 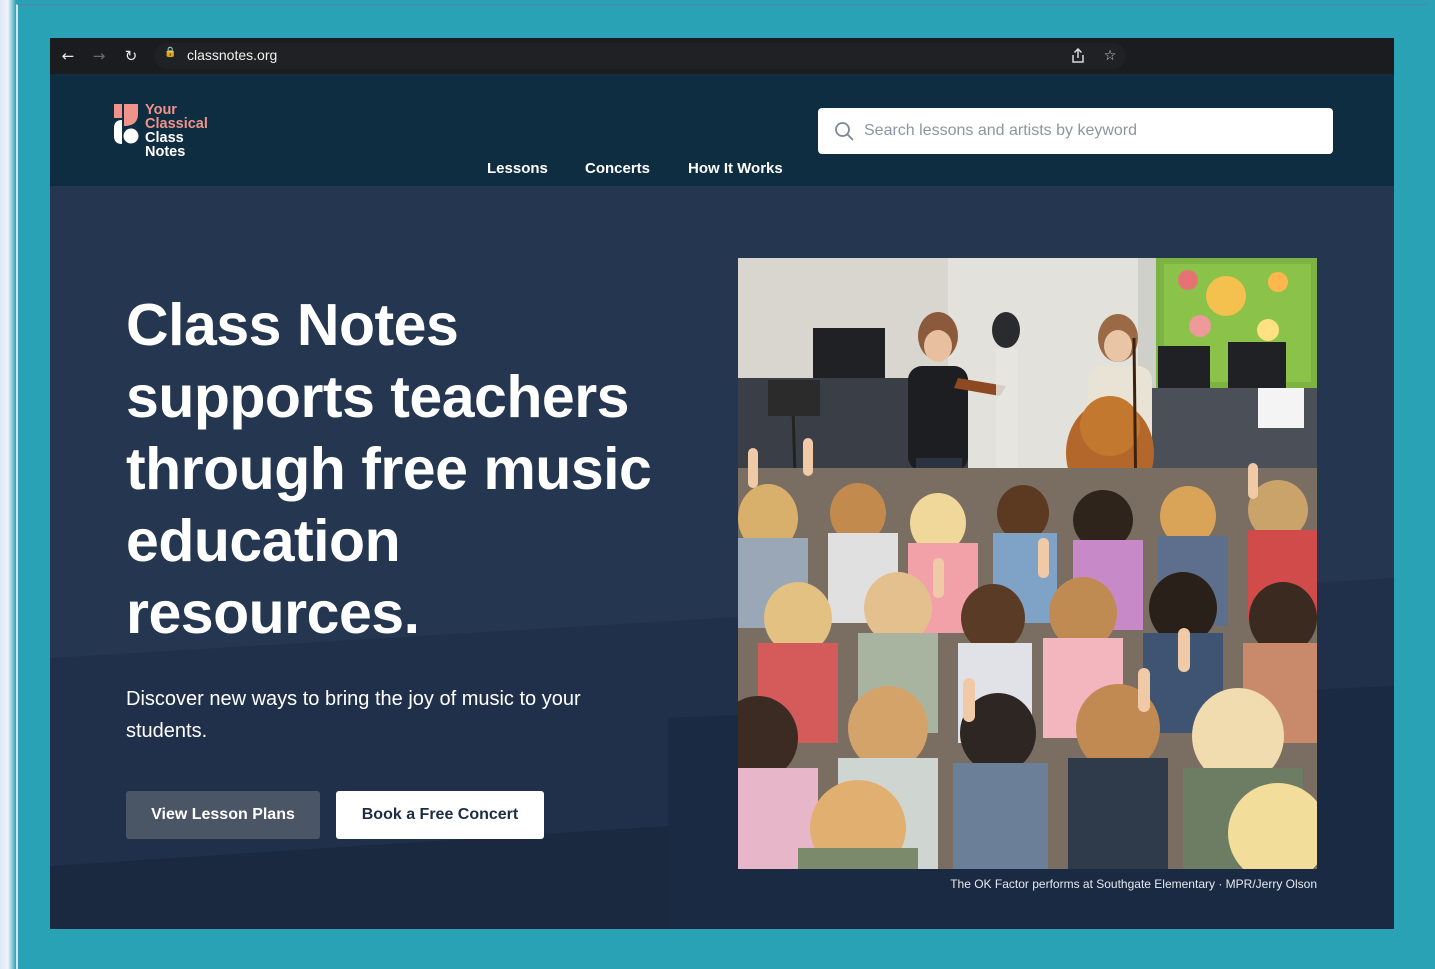 I want to click on search-icon, so click(x=844, y=131).